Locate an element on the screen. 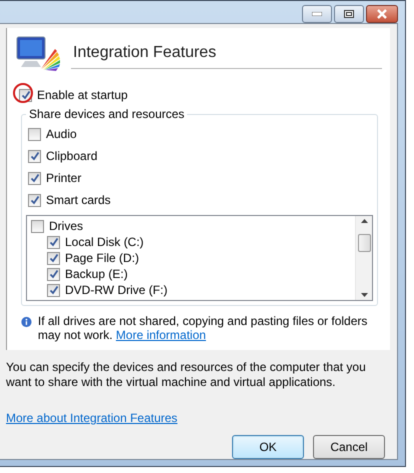 Image resolution: width=414 pixels, height=473 pixels. monitor-color-icon is located at coordinates (39, 54).